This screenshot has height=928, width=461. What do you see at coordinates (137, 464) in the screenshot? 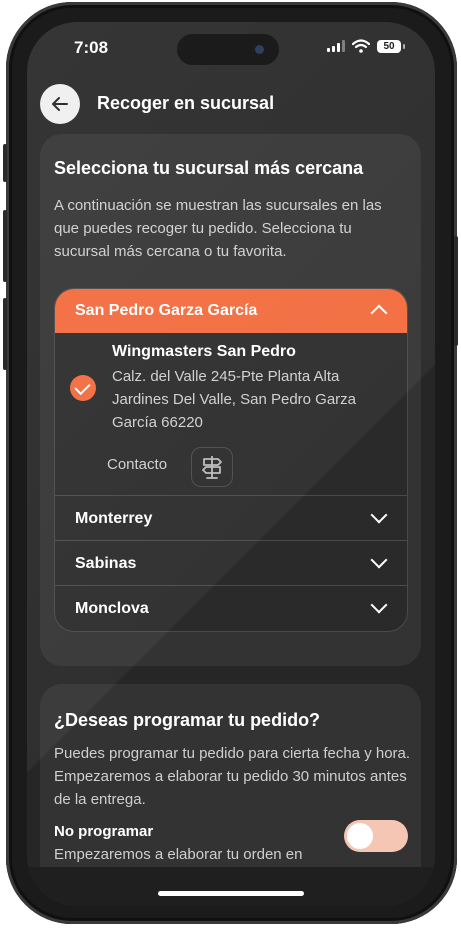
I see `contact-label: Contacto` at bounding box center [137, 464].